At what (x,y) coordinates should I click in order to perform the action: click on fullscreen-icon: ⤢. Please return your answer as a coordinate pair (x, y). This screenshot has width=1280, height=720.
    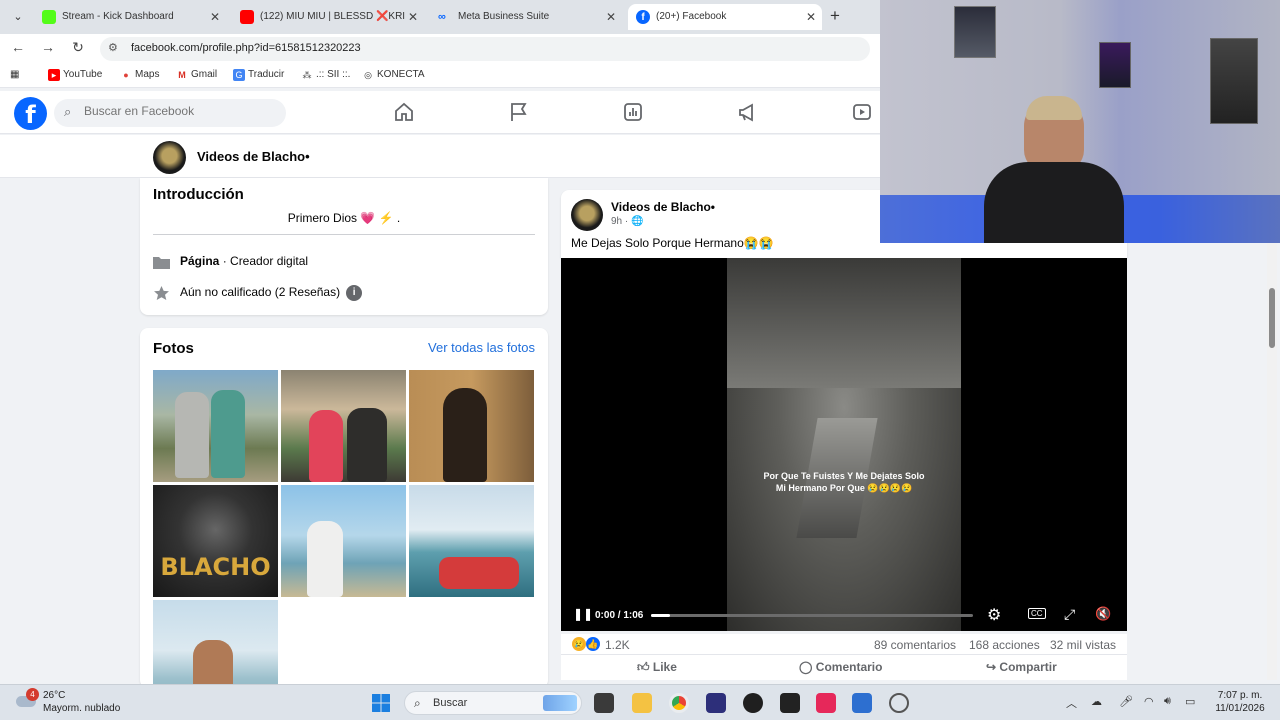
    Looking at the image, I should click on (1069, 614).